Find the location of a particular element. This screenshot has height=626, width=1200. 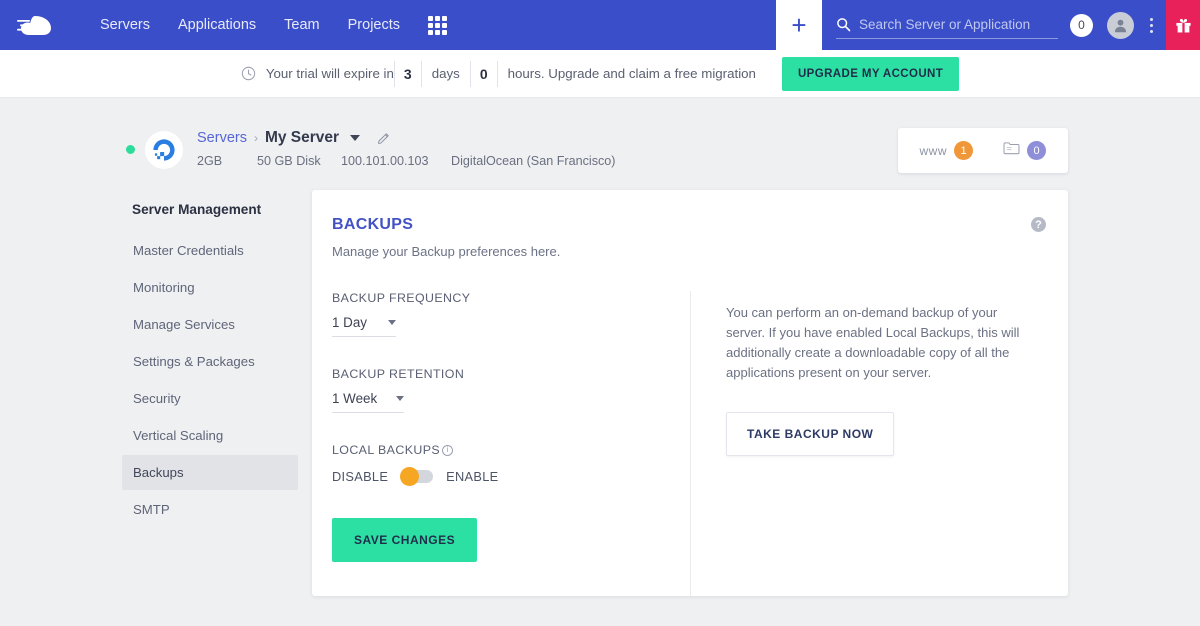

backup-retention-select: 1 Week is located at coordinates (368, 402).